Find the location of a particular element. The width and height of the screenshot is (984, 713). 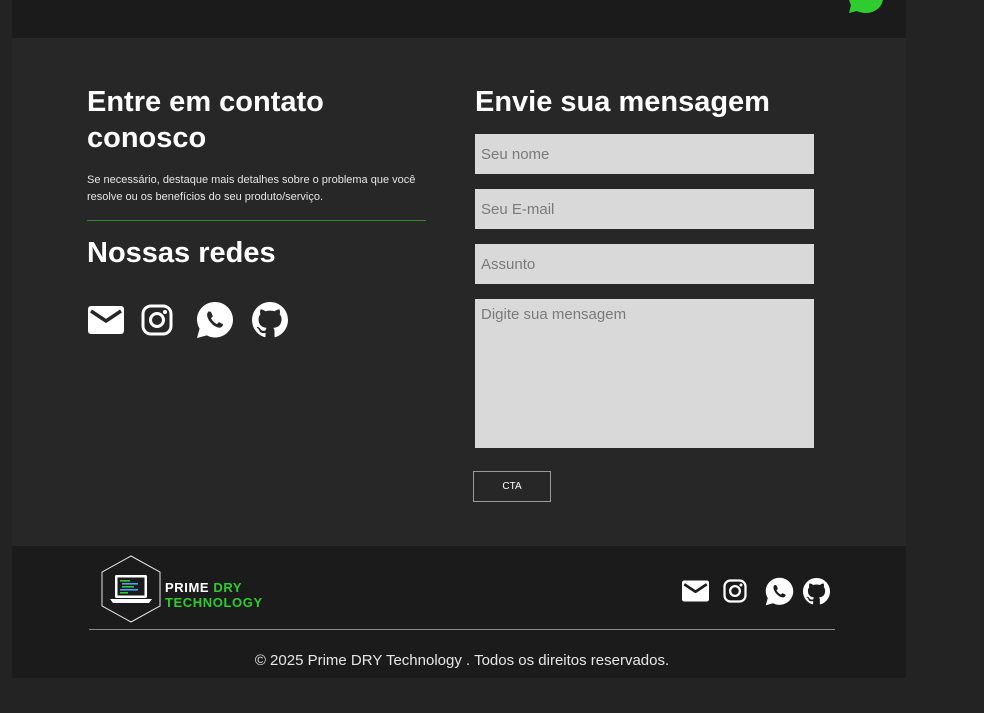

green-divider is located at coordinates (256, 220).